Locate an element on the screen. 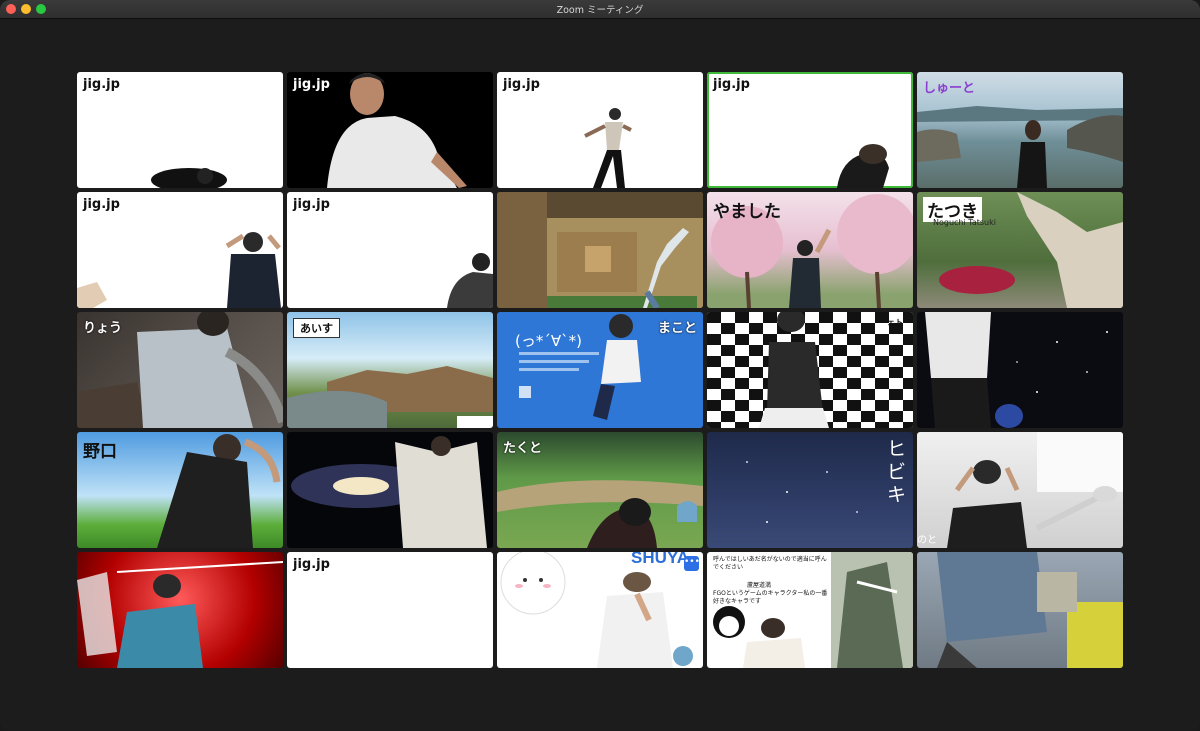  participant-name: SHUYA is located at coordinates (660, 559).